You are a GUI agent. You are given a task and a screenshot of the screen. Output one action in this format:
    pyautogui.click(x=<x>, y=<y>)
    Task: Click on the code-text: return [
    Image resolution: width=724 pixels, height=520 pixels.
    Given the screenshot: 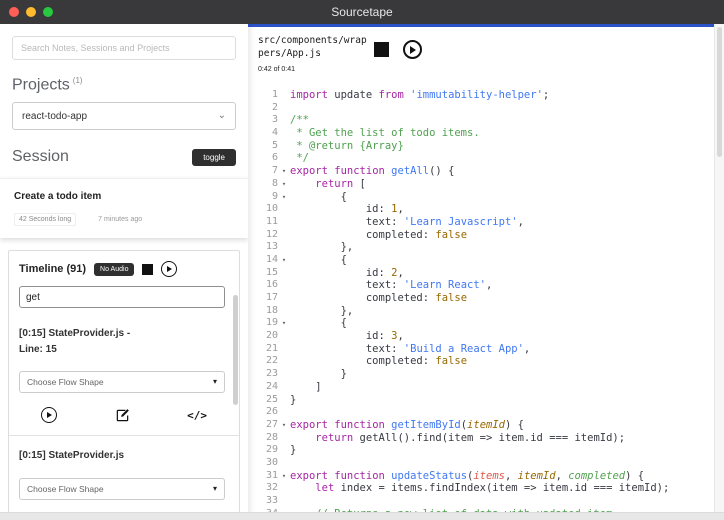 What is the action you would take?
    pyautogui.click(x=340, y=183)
    